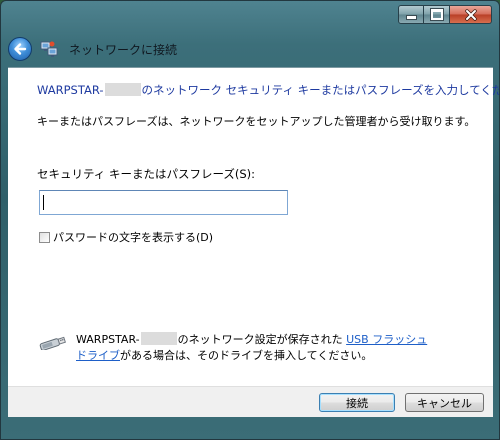 The height and width of the screenshot is (440, 500). What do you see at coordinates (411, 14) in the screenshot?
I see `minimize-button` at bounding box center [411, 14].